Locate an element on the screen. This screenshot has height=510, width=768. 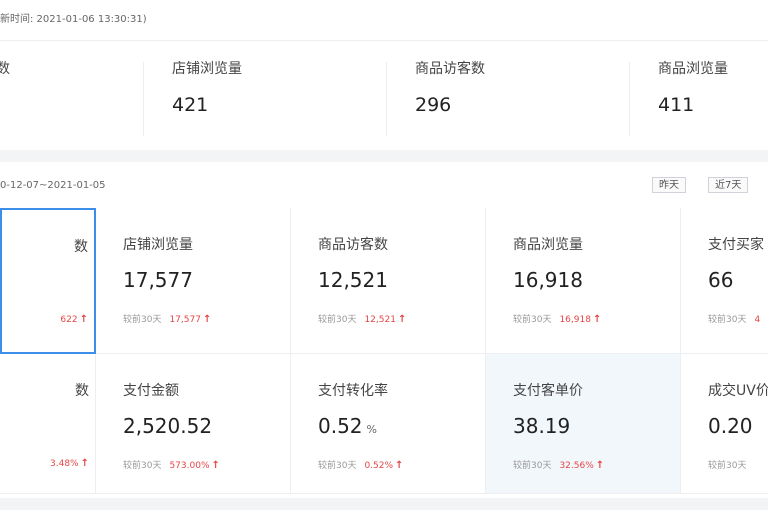
comparison: 较前30天 is located at coordinates (731, 464).